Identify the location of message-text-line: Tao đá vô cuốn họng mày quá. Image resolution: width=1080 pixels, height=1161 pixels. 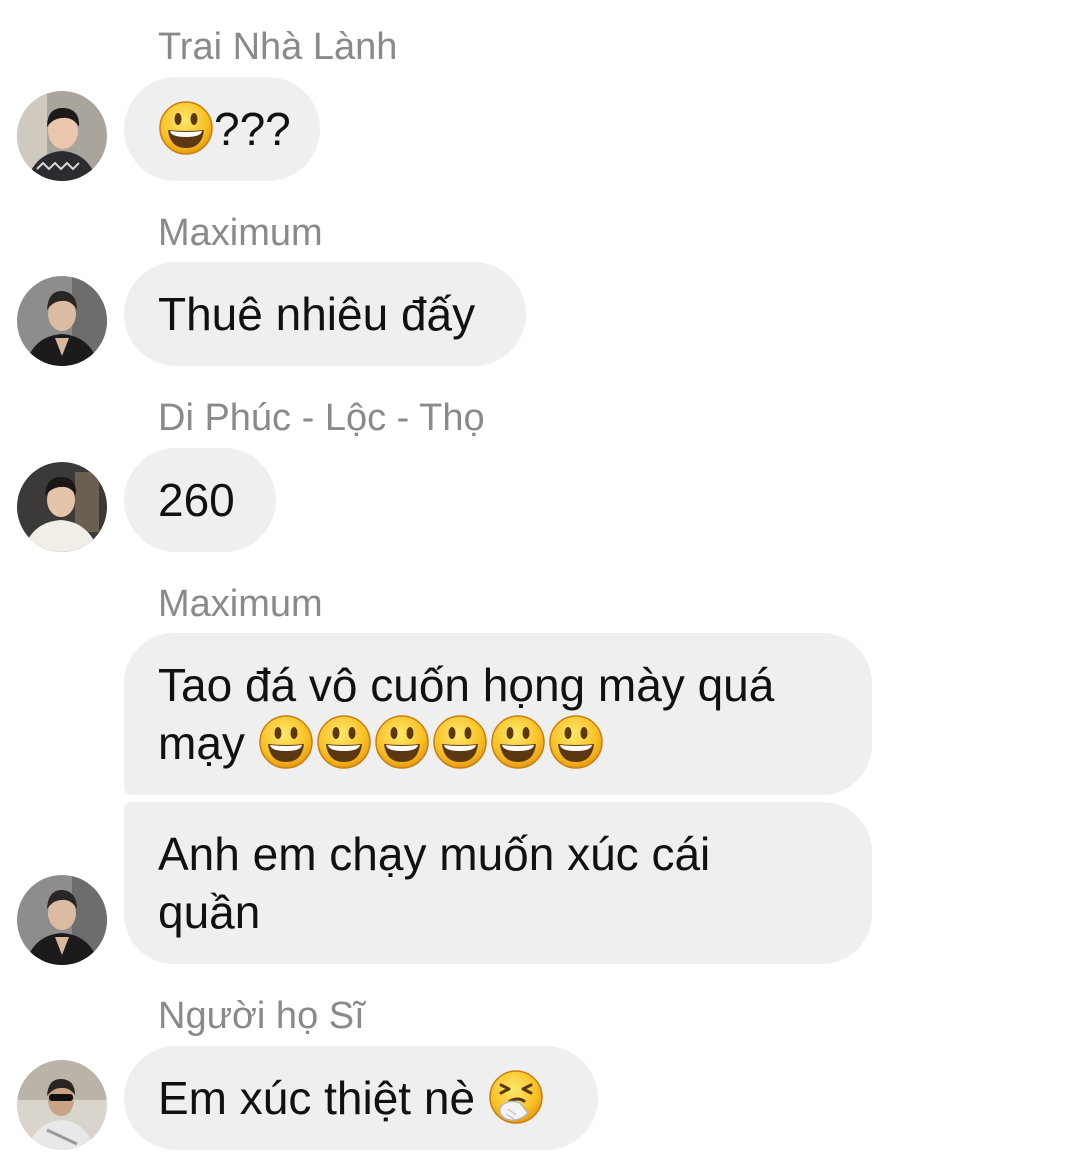
(466, 685).